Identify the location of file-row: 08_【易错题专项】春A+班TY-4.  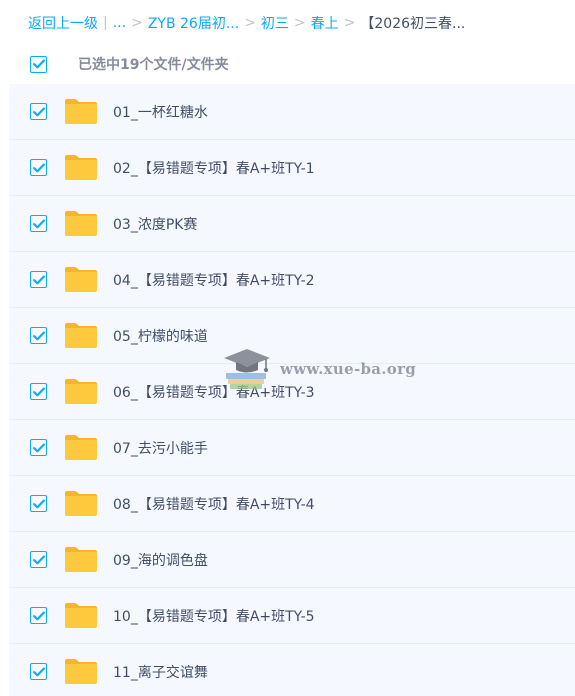
(292, 504).